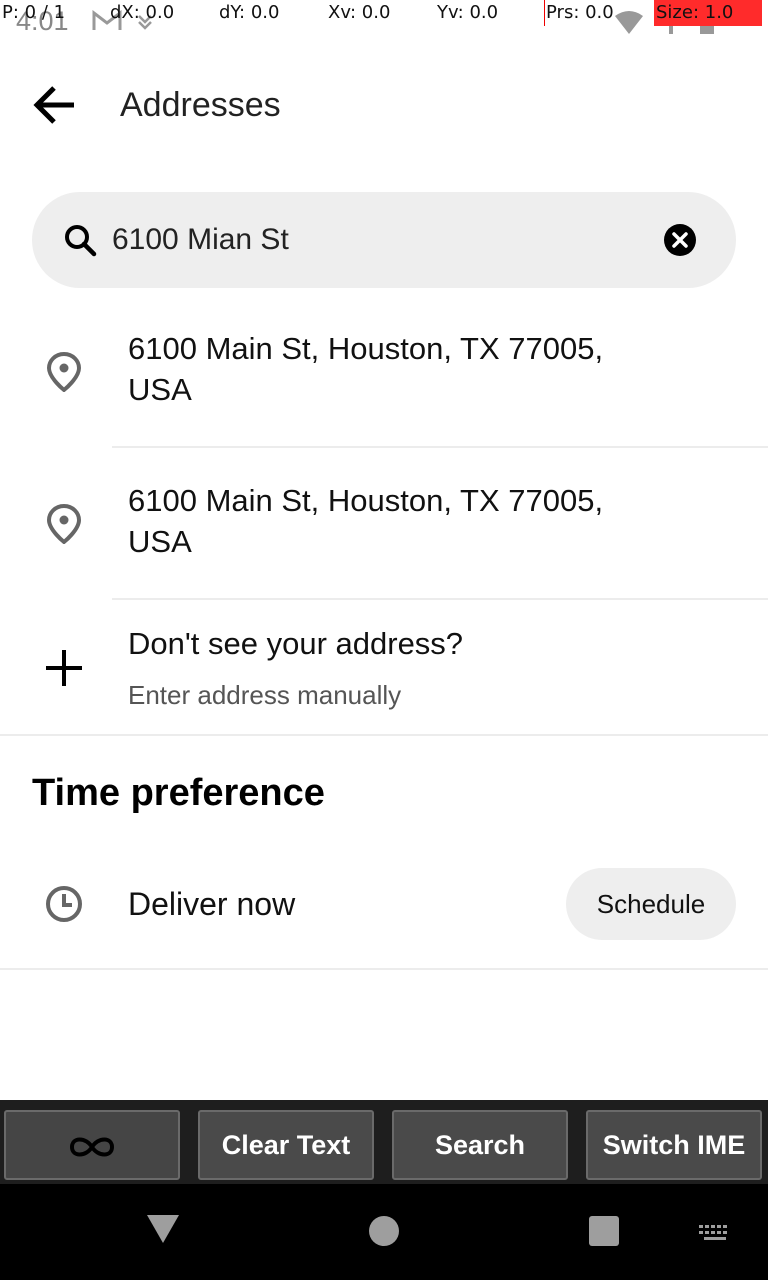  What do you see at coordinates (359, 12) in the screenshot?
I see `overlay-xv: Xv: 0.0` at bounding box center [359, 12].